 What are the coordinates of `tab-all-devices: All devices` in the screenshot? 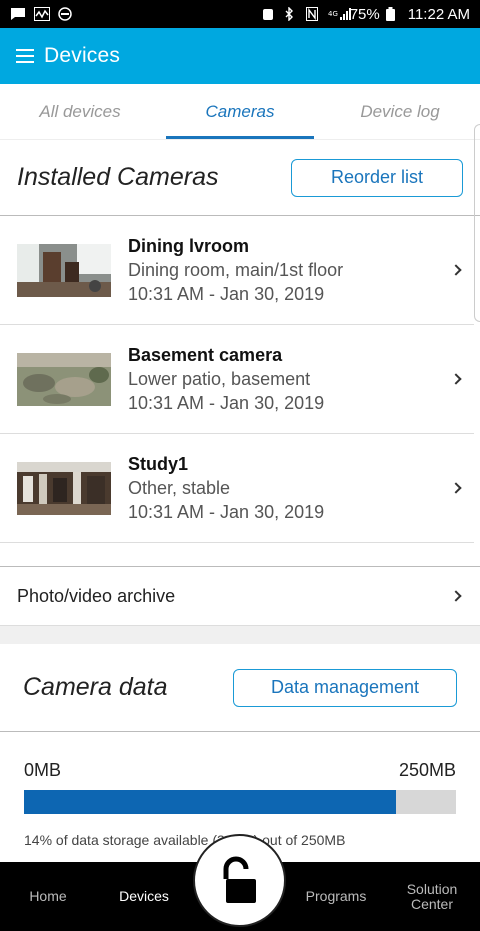 It's located at (80, 111).